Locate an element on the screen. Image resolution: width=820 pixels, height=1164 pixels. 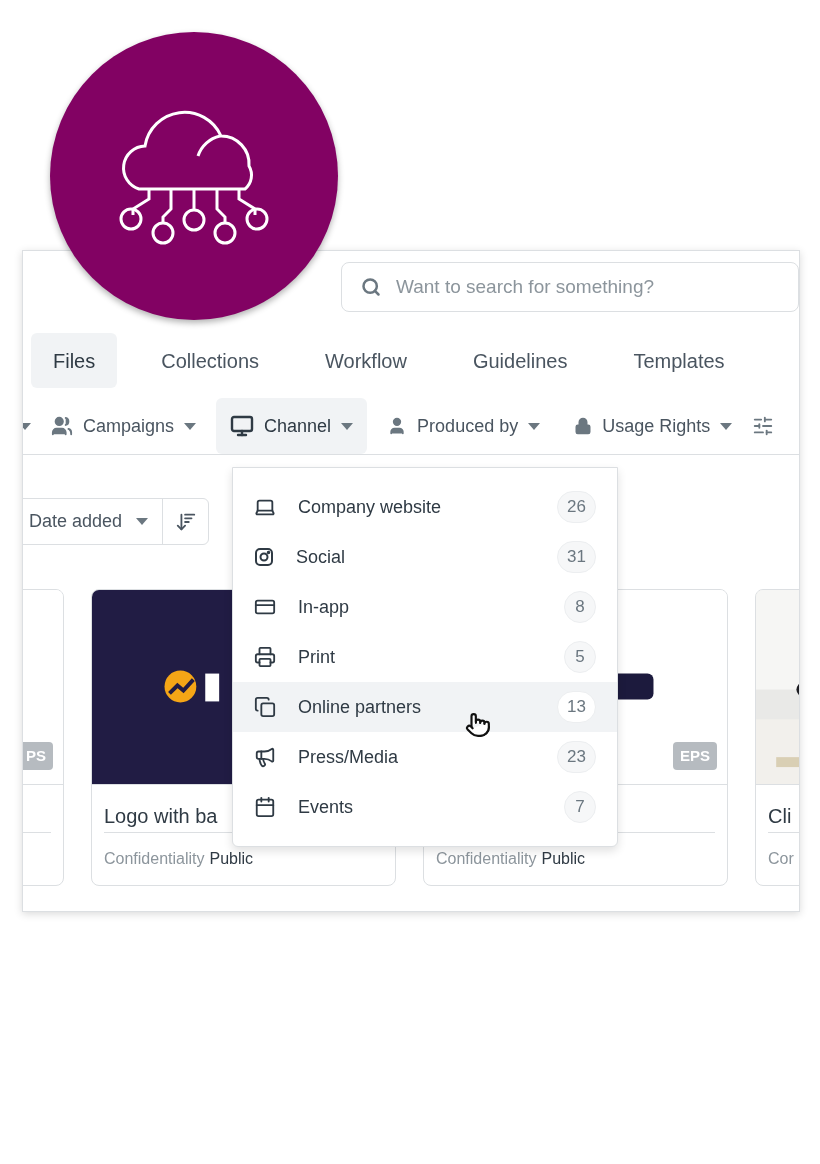
count-pill: 23 is located at coordinates (576, 757).